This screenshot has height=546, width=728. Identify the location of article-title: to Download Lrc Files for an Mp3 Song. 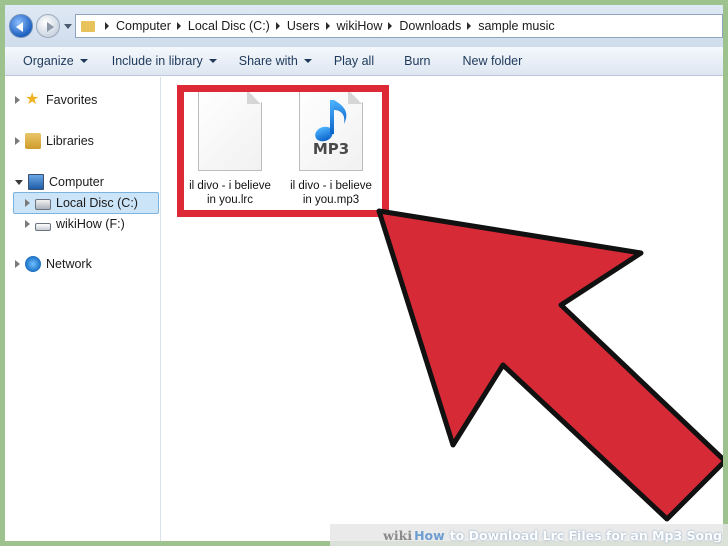
(585, 535).